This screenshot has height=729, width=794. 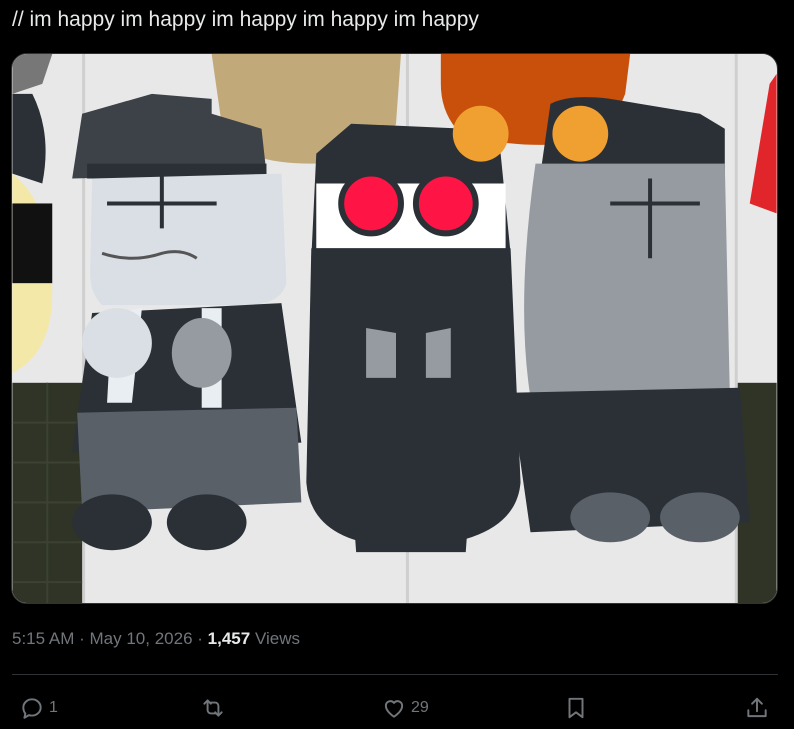 I want to click on reply-button: 1, so click(x=38, y=708).